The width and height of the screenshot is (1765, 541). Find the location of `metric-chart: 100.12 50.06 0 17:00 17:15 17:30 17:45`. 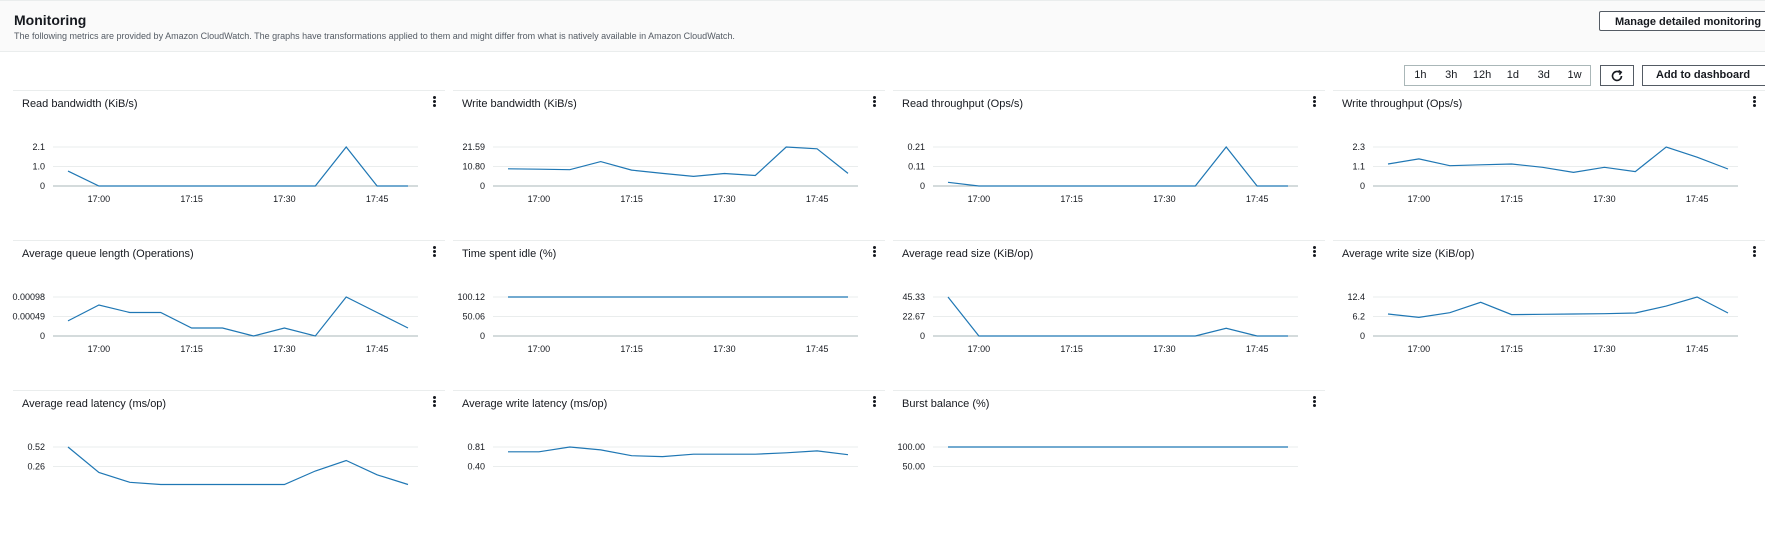

metric-chart: 100.12 50.06 0 17:00 17:15 17:30 17:45 is located at coordinates (657, 323).